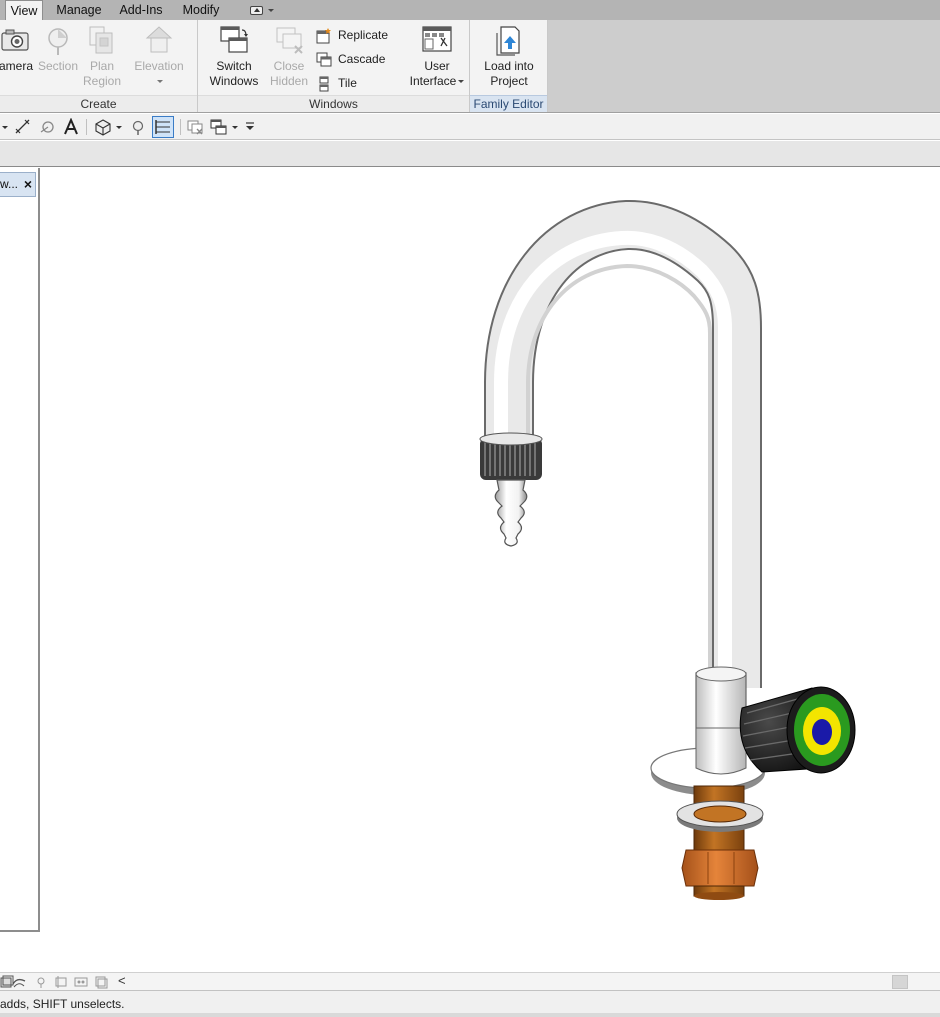 The width and height of the screenshot is (940, 1017). What do you see at coordinates (437, 66) in the screenshot?
I see `user-interface-label-1: User` at bounding box center [437, 66].